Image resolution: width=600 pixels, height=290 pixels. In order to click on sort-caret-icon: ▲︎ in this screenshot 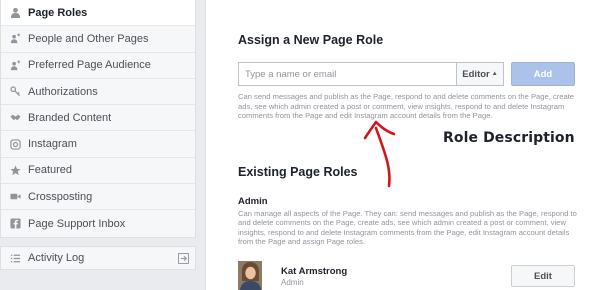, I will do `click(494, 74)`.